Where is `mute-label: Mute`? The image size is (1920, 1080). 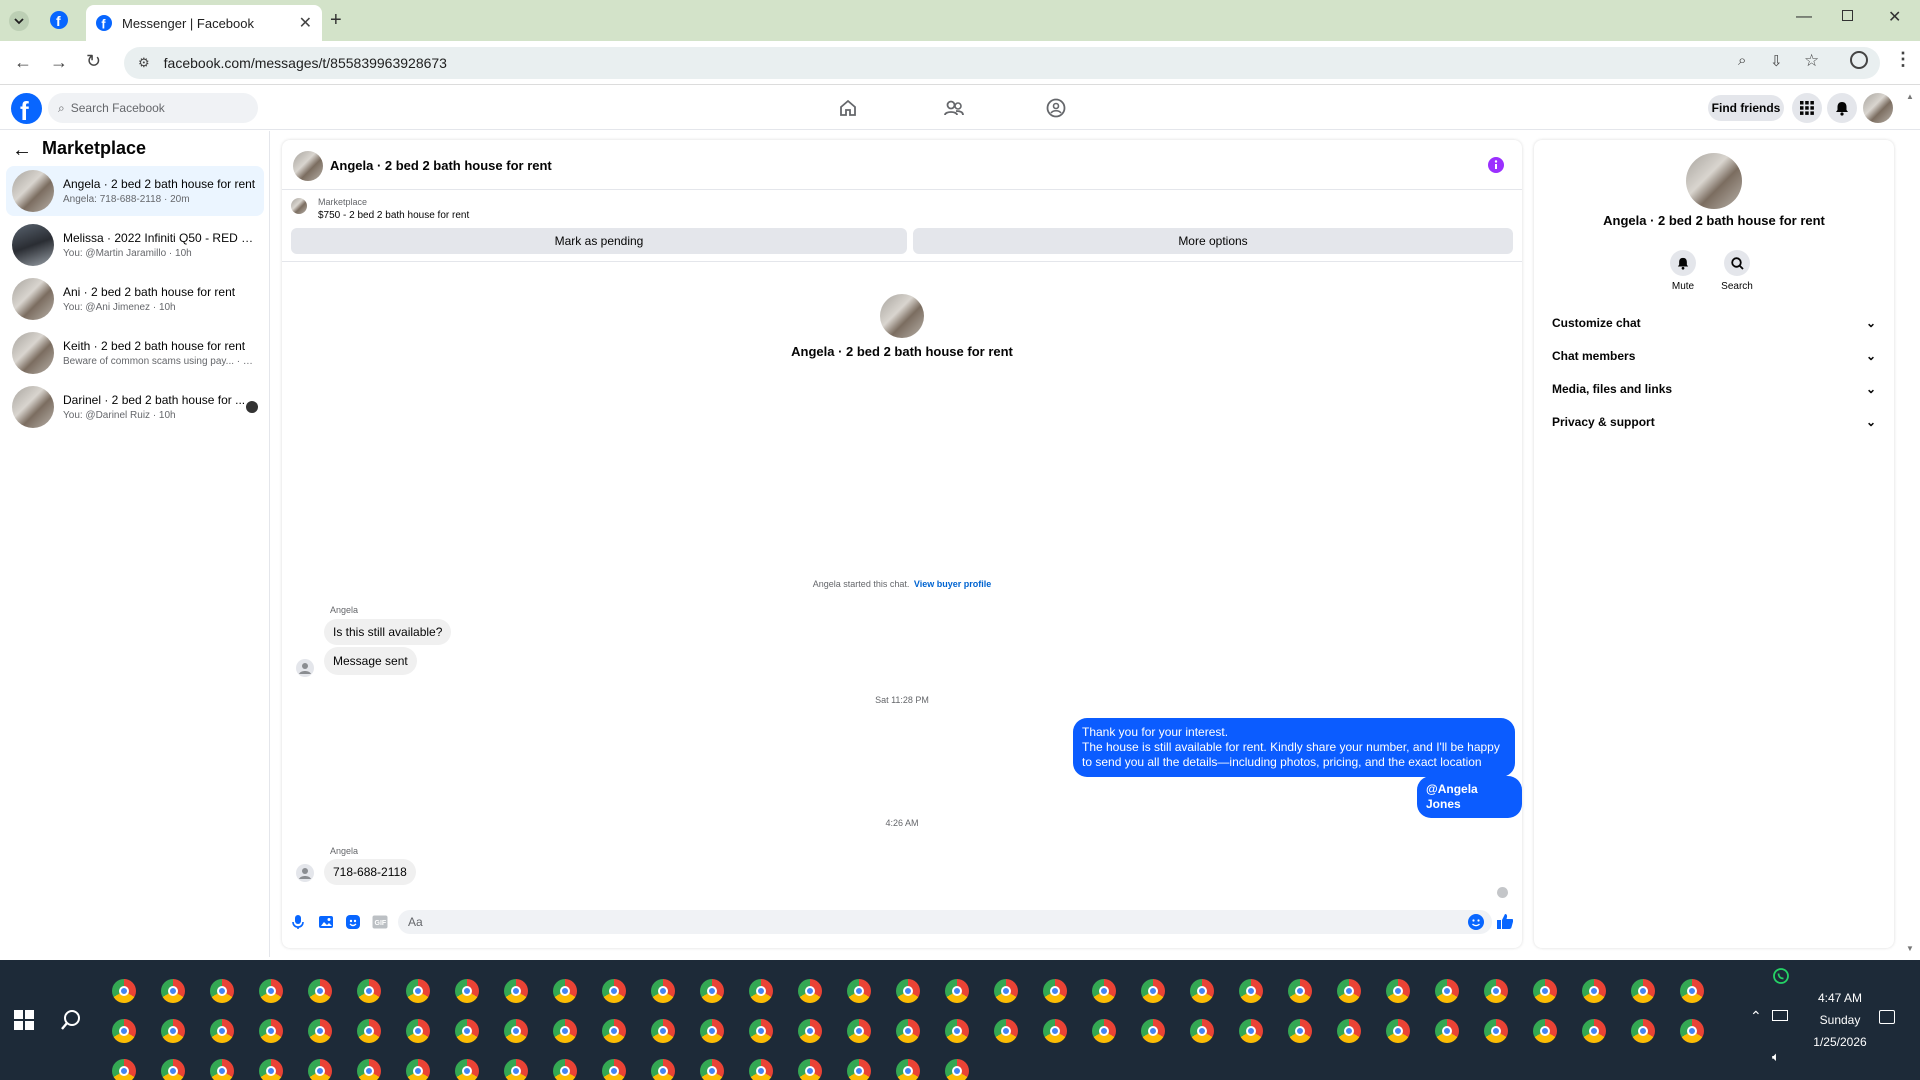
mute-label: Mute is located at coordinates (1683, 286).